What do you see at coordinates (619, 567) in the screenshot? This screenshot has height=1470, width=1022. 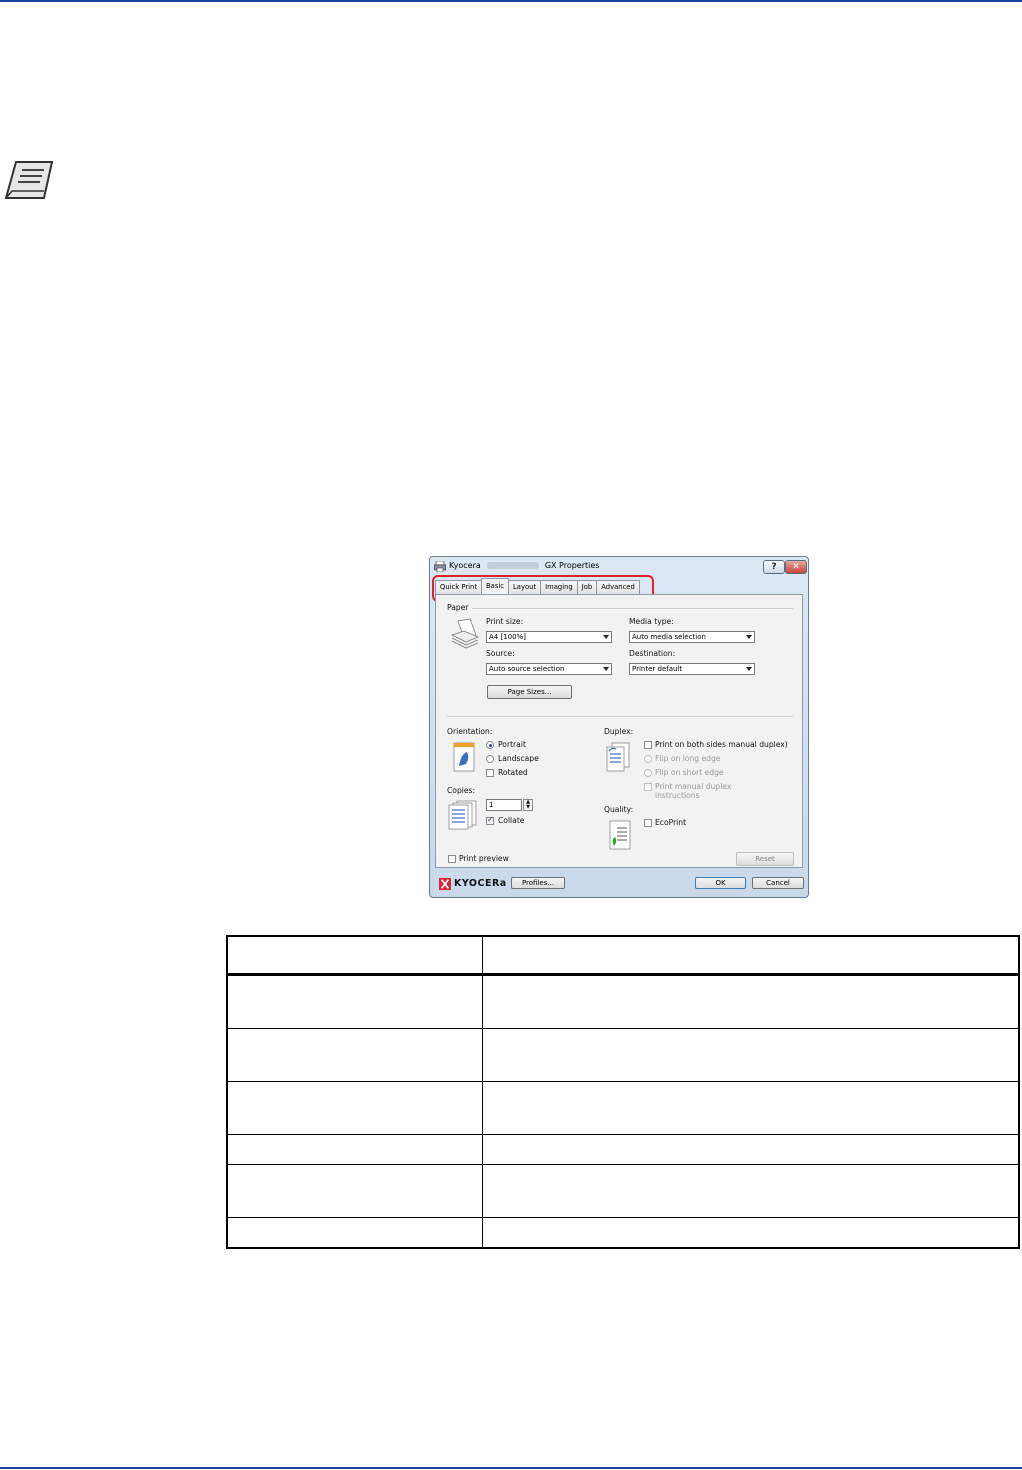 I see `dialog-titlebar: Kyocera GX Properties ? ✕` at bounding box center [619, 567].